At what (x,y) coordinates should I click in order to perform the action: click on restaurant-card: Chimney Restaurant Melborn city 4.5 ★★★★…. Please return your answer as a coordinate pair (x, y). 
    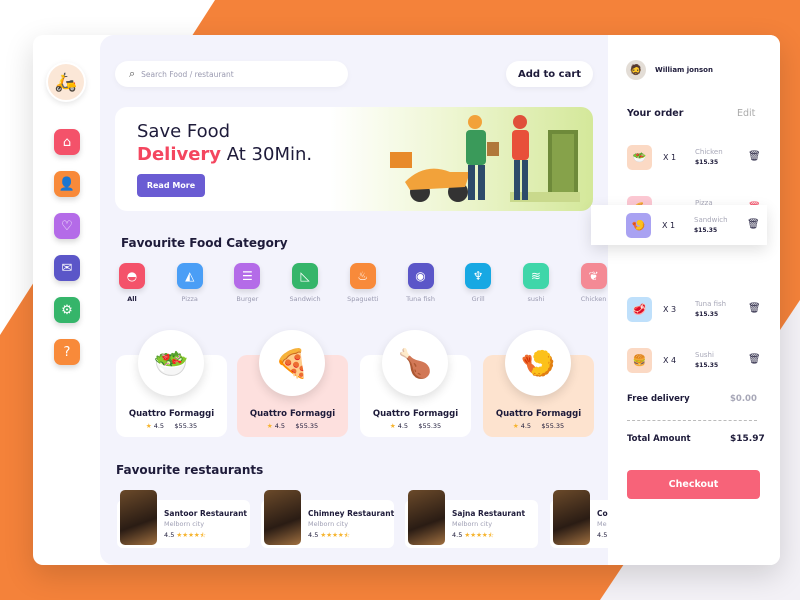
    Looking at the image, I should click on (328, 519).